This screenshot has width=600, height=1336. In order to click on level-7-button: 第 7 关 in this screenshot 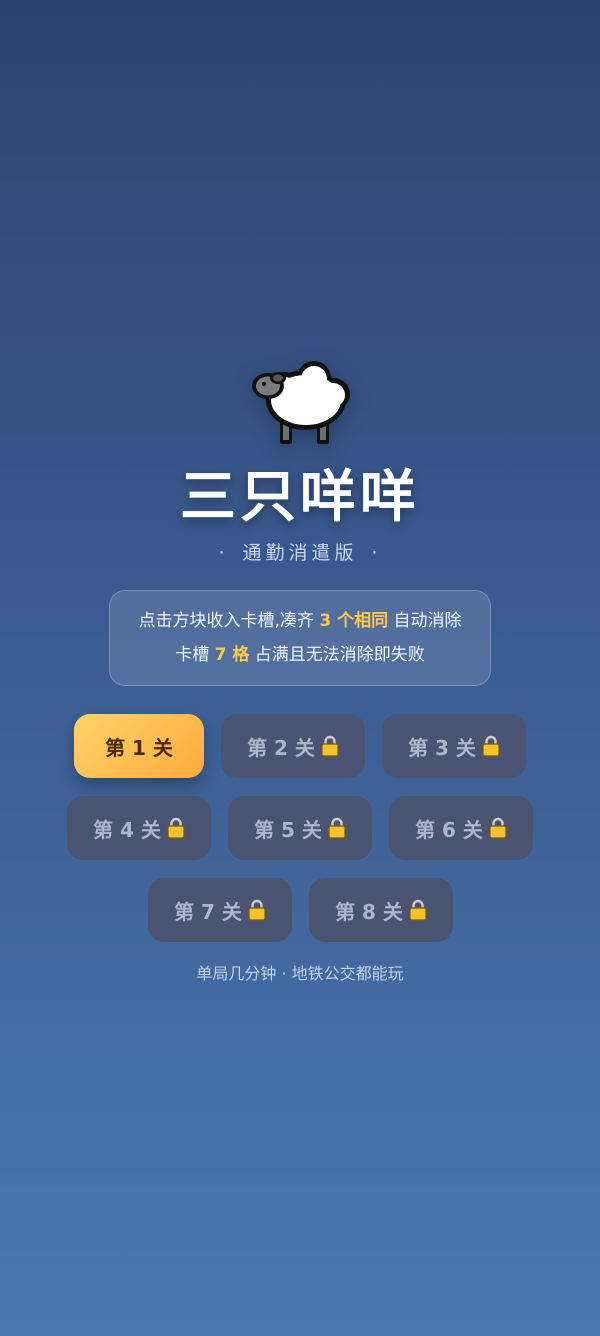, I will do `click(220, 910)`.